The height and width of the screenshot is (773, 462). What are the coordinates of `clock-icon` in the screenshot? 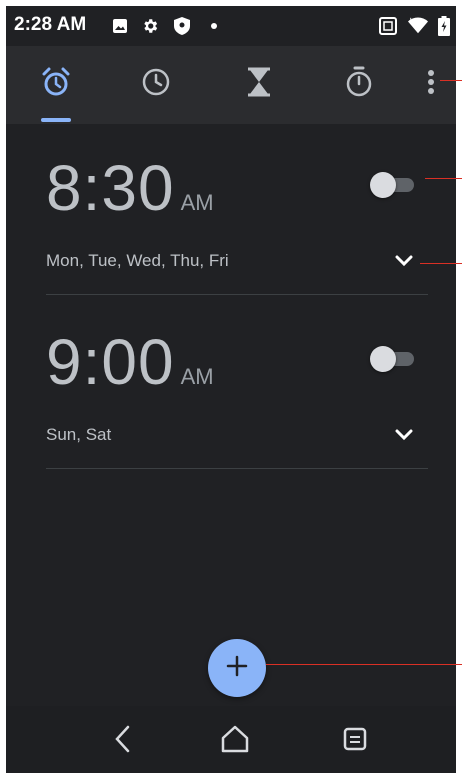 It's located at (156, 84).